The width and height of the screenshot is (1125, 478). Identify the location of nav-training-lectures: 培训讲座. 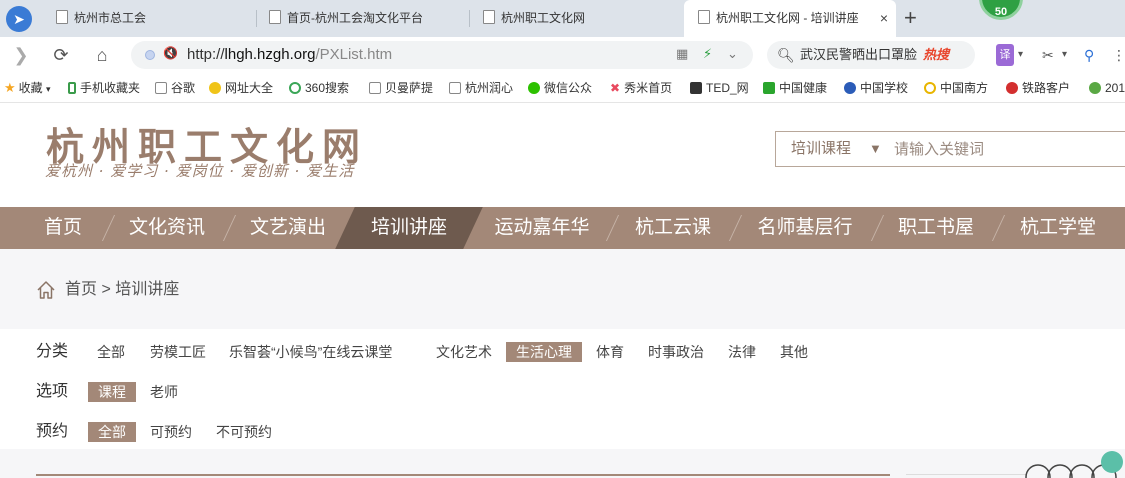
(409, 228).